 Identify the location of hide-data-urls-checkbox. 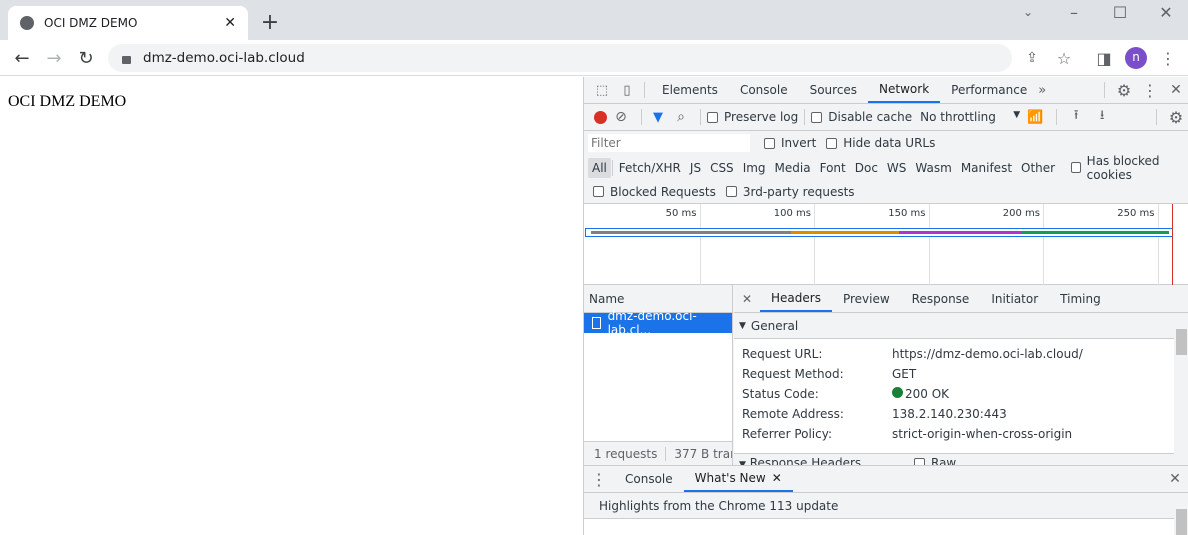
(832, 143).